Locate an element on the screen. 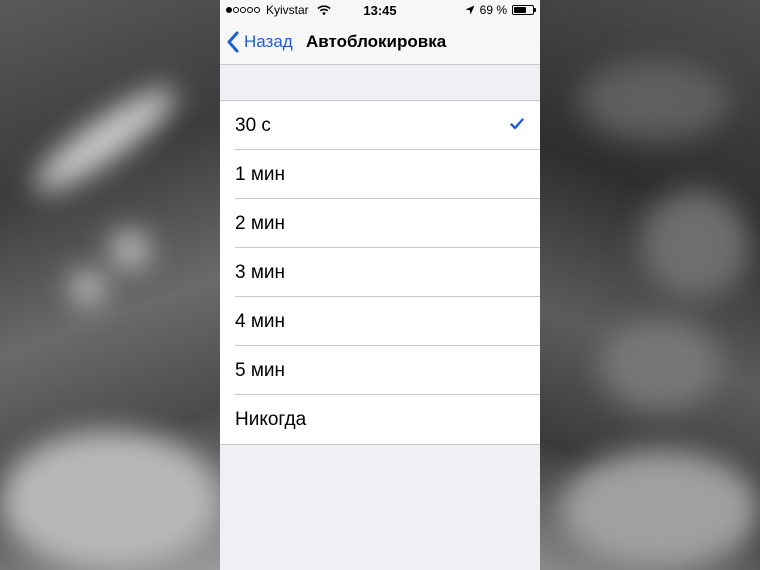 The image size is (760, 570). autolock-option-row: 5 мин is located at coordinates (380, 370).